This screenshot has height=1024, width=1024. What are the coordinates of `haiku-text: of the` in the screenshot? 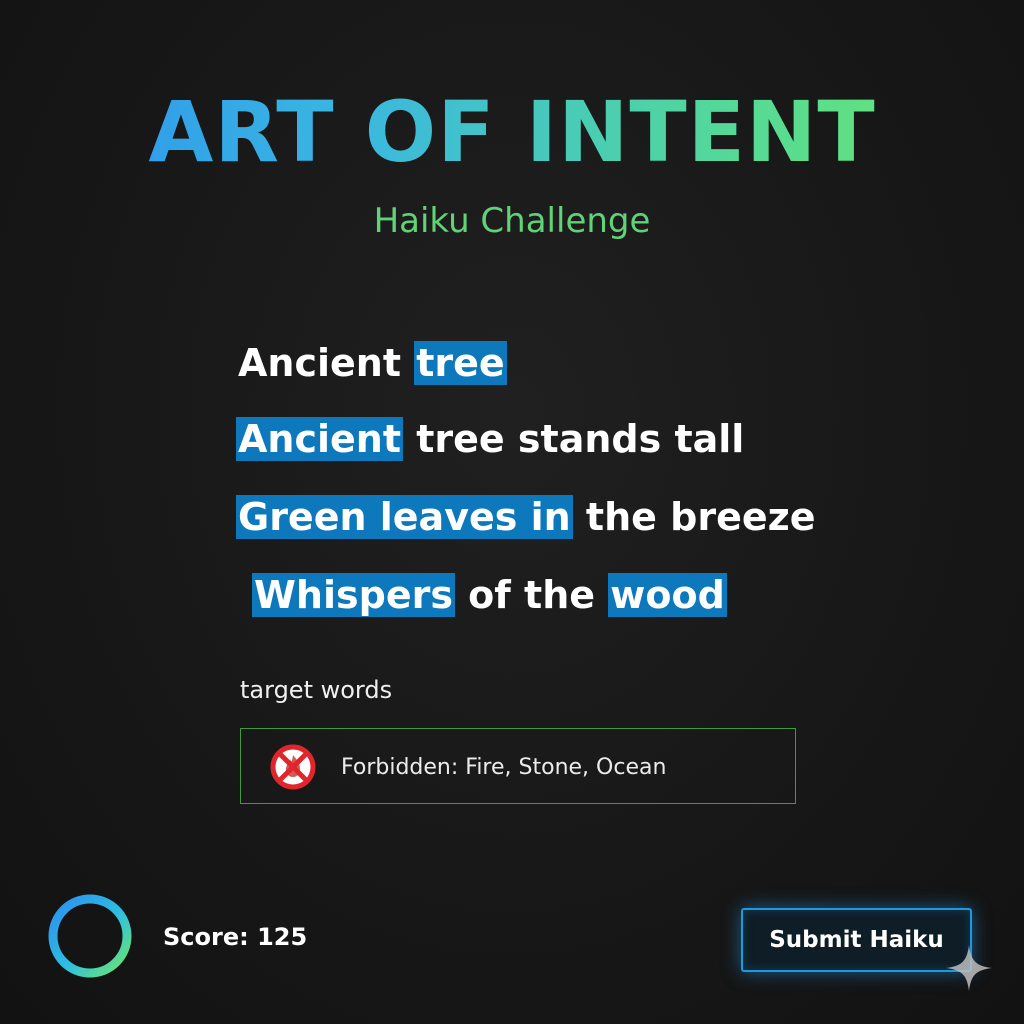 It's located at (531, 595).